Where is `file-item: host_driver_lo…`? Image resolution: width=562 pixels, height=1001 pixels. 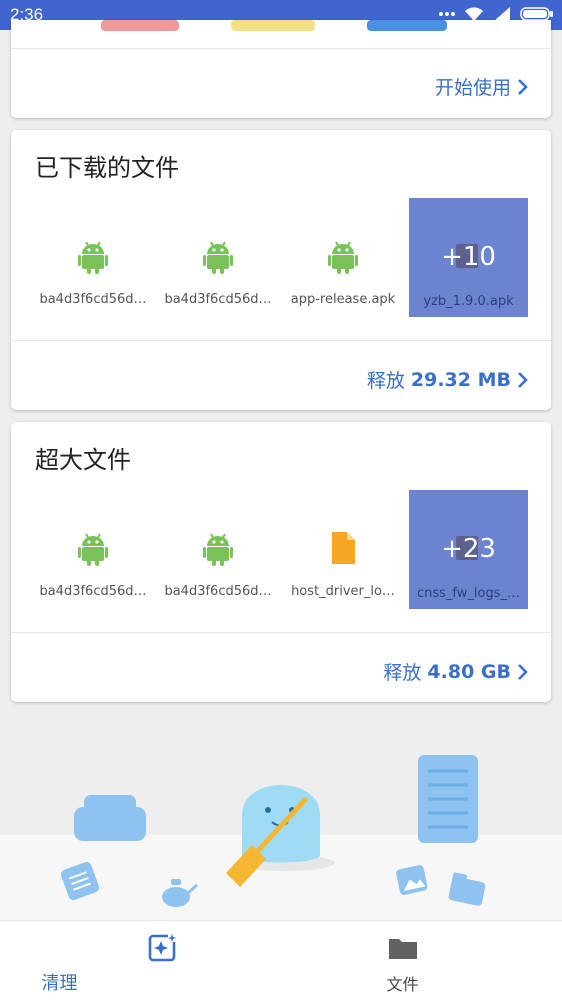 file-item: host_driver_lo… is located at coordinates (343, 550).